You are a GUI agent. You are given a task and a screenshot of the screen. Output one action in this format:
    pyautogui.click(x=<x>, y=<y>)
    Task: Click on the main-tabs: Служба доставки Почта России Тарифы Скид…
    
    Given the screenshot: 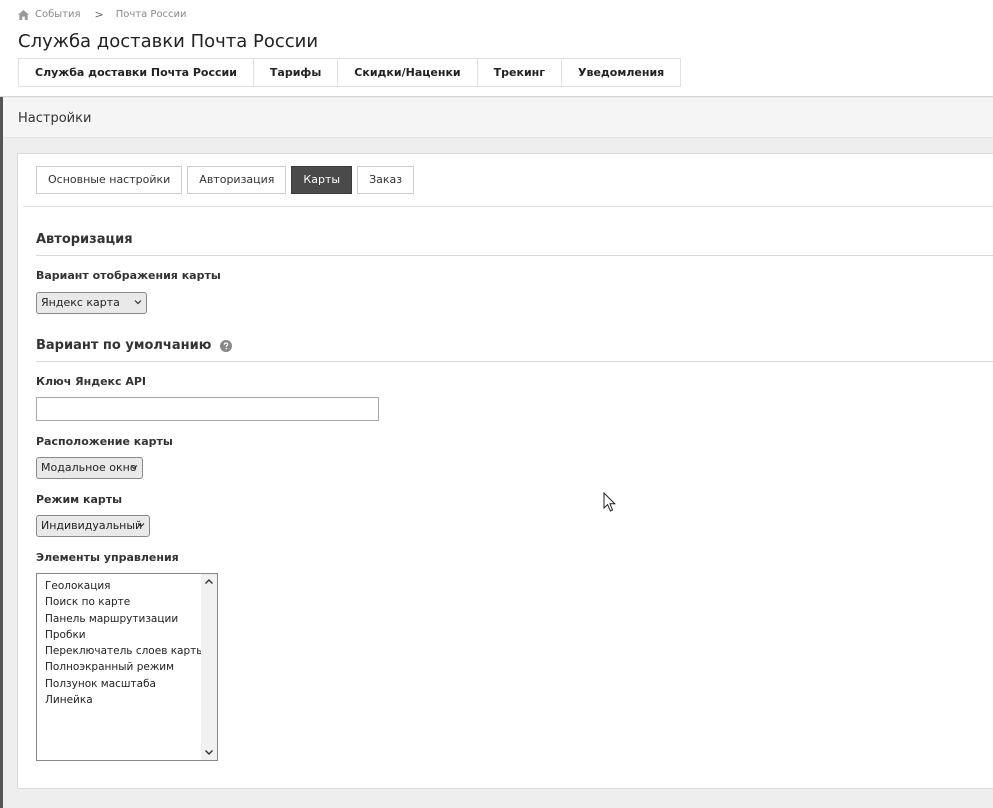 What is the action you would take?
    pyautogui.click(x=350, y=72)
    